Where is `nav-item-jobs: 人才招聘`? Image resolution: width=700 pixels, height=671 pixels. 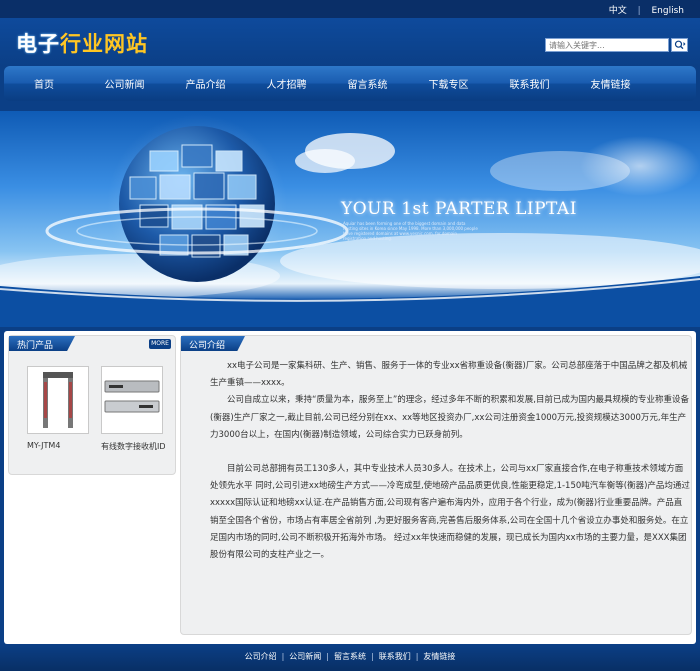
nav-item-jobs: 人才招聘 is located at coordinates (286, 83).